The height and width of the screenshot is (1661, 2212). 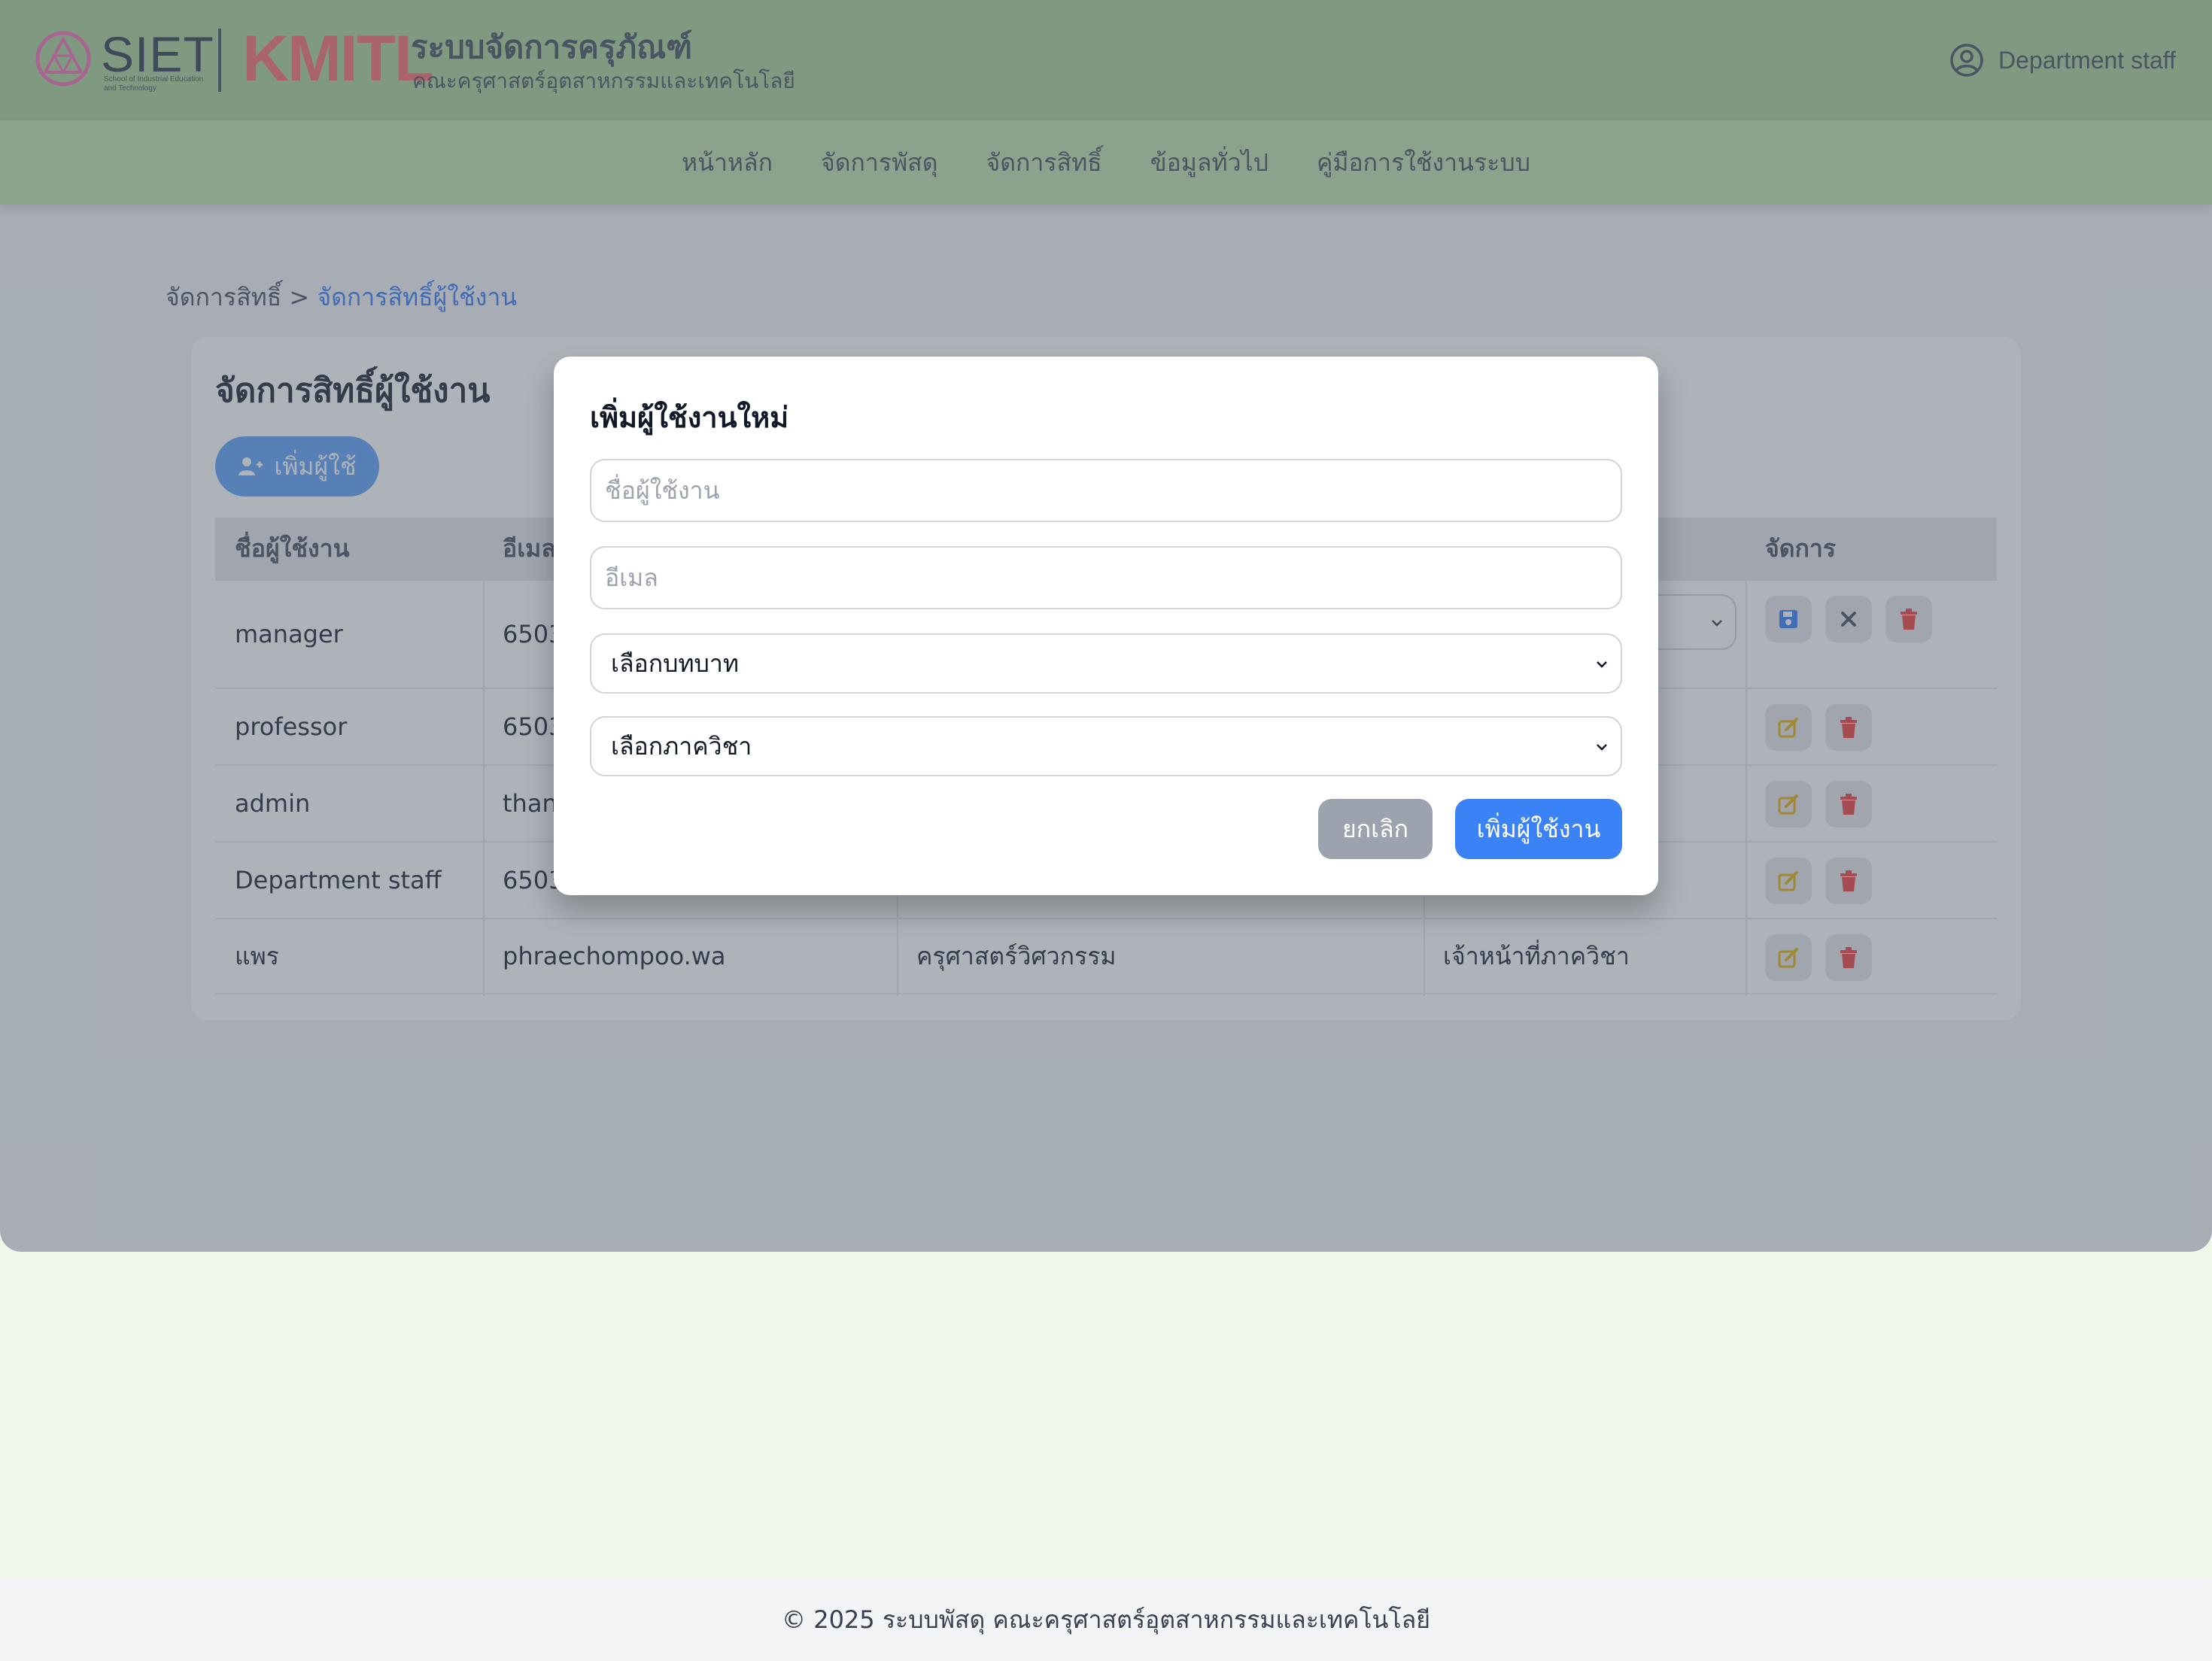 What do you see at coordinates (689, 417) in the screenshot?
I see `modal-title: เพิ่มผู้ใช้งานใหม่` at bounding box center [689, 417].